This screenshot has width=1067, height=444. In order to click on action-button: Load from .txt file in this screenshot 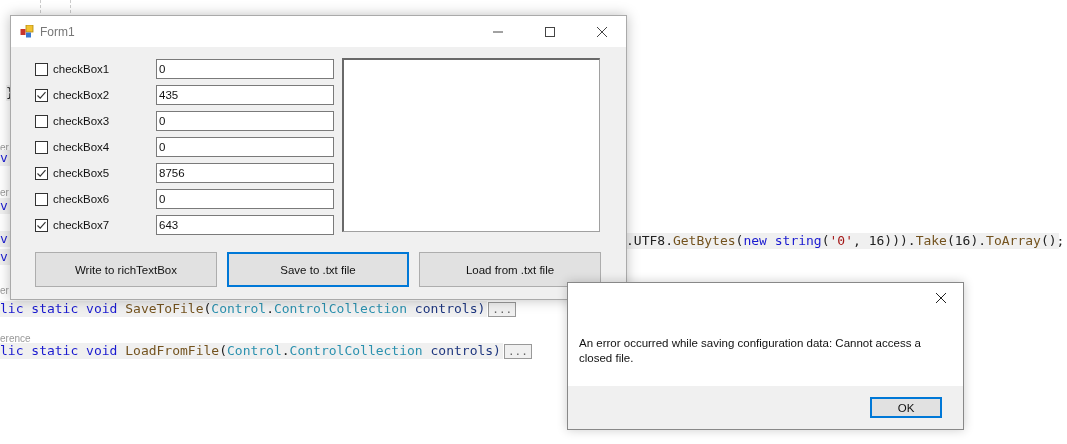, I will do `click(510, 269)`.